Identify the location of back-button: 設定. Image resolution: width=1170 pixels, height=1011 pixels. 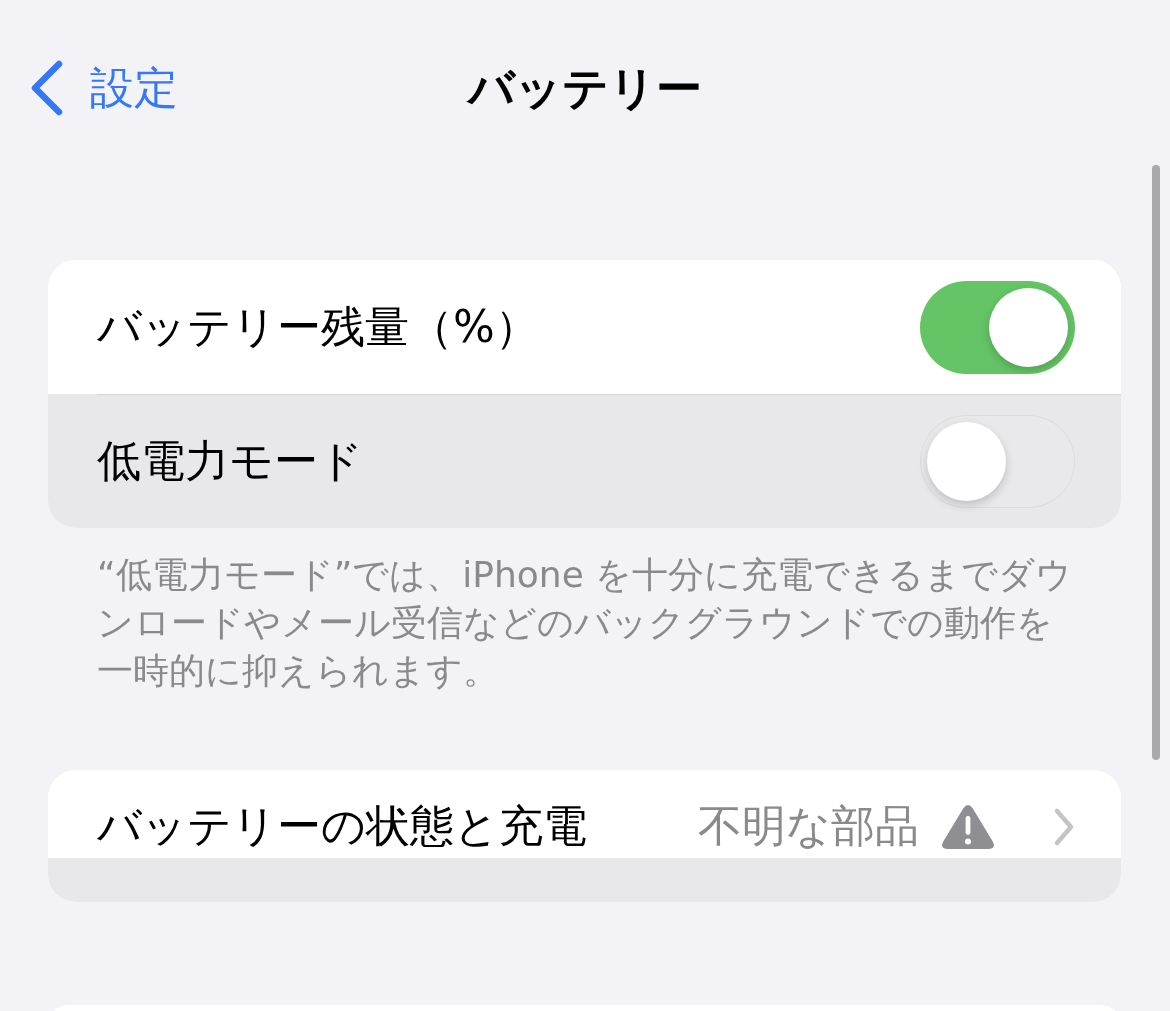
(104, 88).